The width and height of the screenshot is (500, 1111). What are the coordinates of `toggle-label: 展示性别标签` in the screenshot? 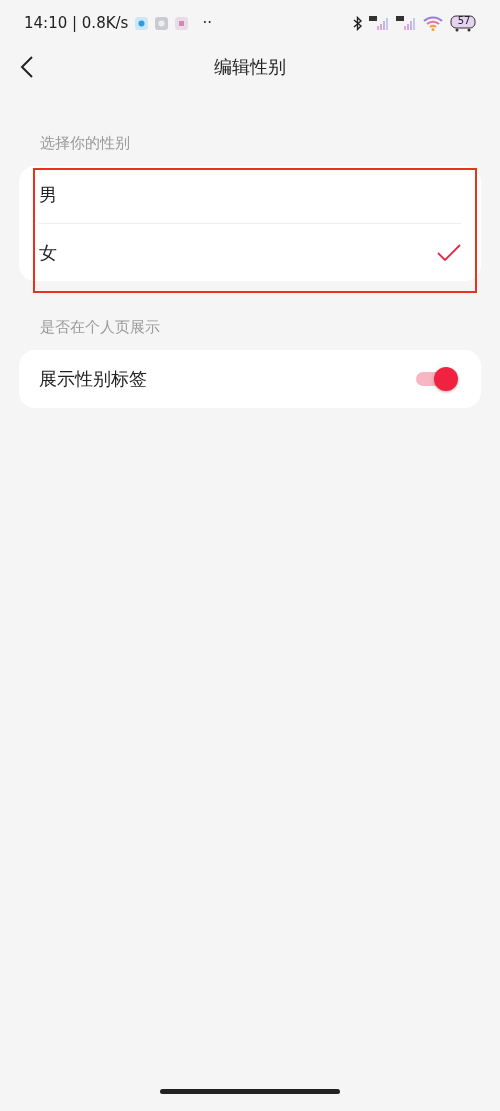 It's located at (93, 379).